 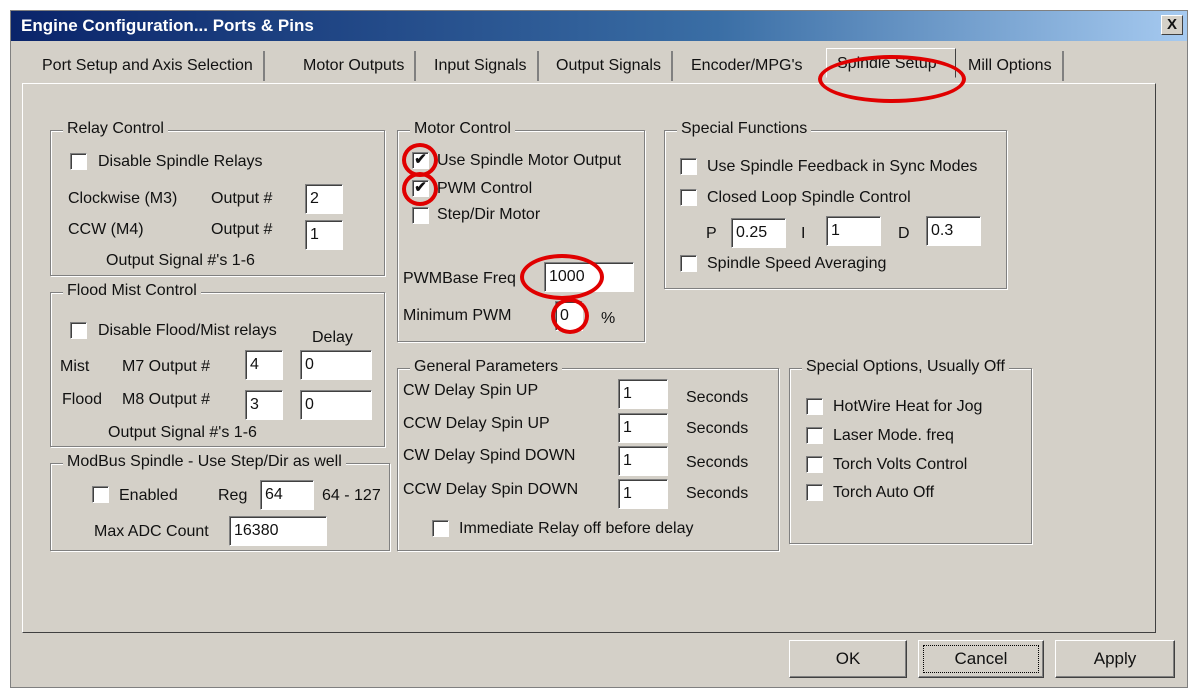 What do you see at coordinates (643, 428) in the screenshot?
I see `ccw-spin-up-input: 1` at bounding box center [643, 428].